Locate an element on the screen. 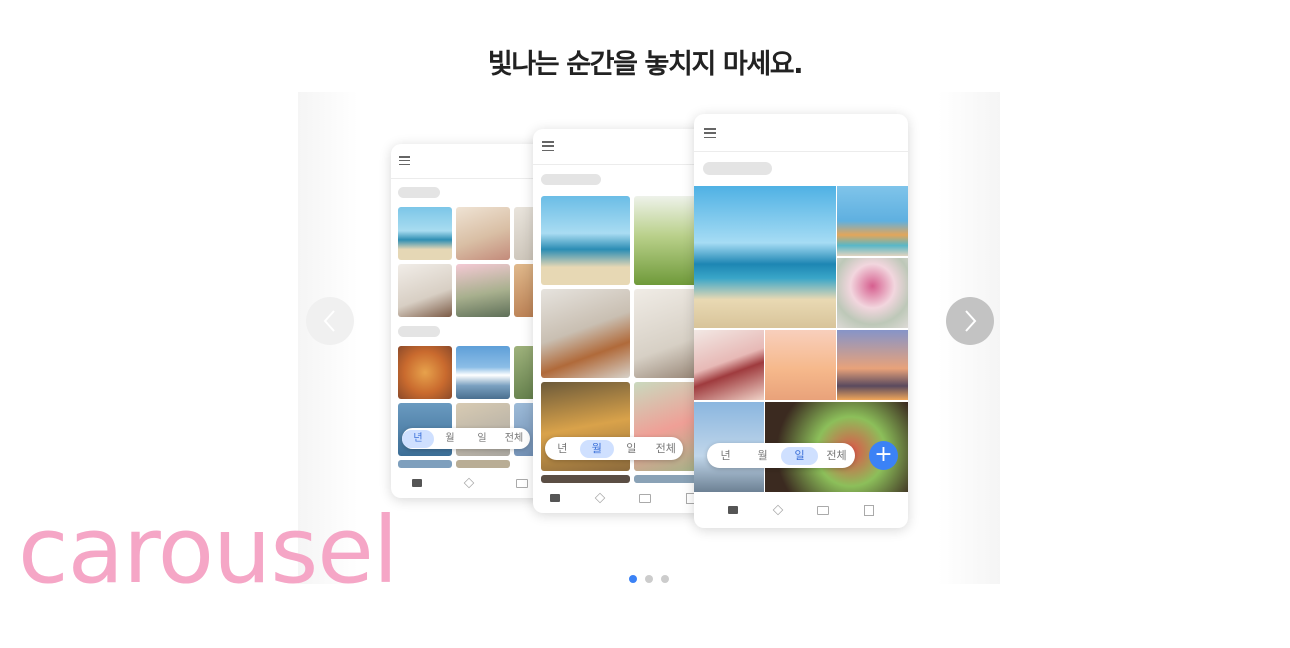  phone-mockup-month-view: 년 월 일 전체 is located at coordinates (623, 321).